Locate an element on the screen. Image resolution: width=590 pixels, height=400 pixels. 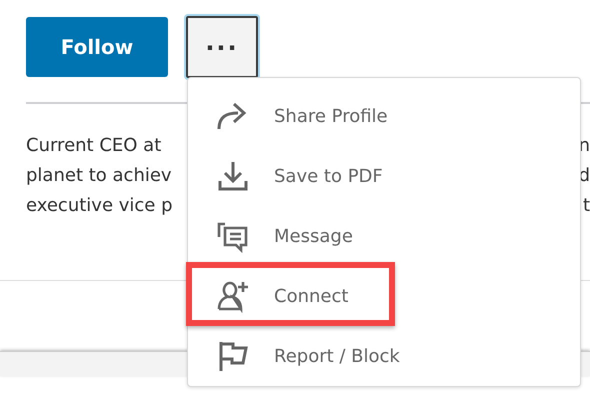
menu-item: Save to PDF is located at coordinates (384, 176).